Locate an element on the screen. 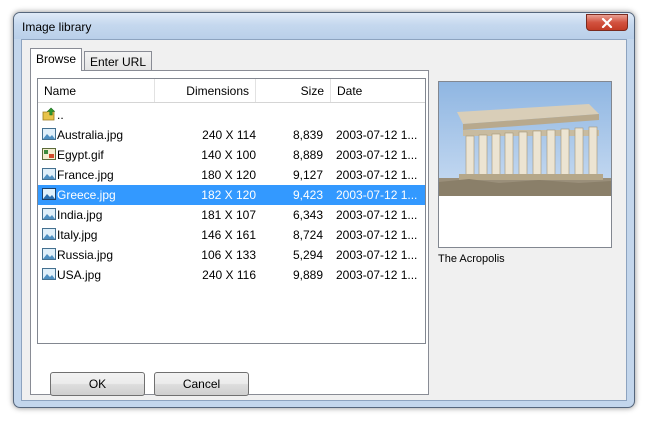 This screenshot has height=424, width=654. list-header: Name Dimensions Size Date is located at coordinates (231, 91).